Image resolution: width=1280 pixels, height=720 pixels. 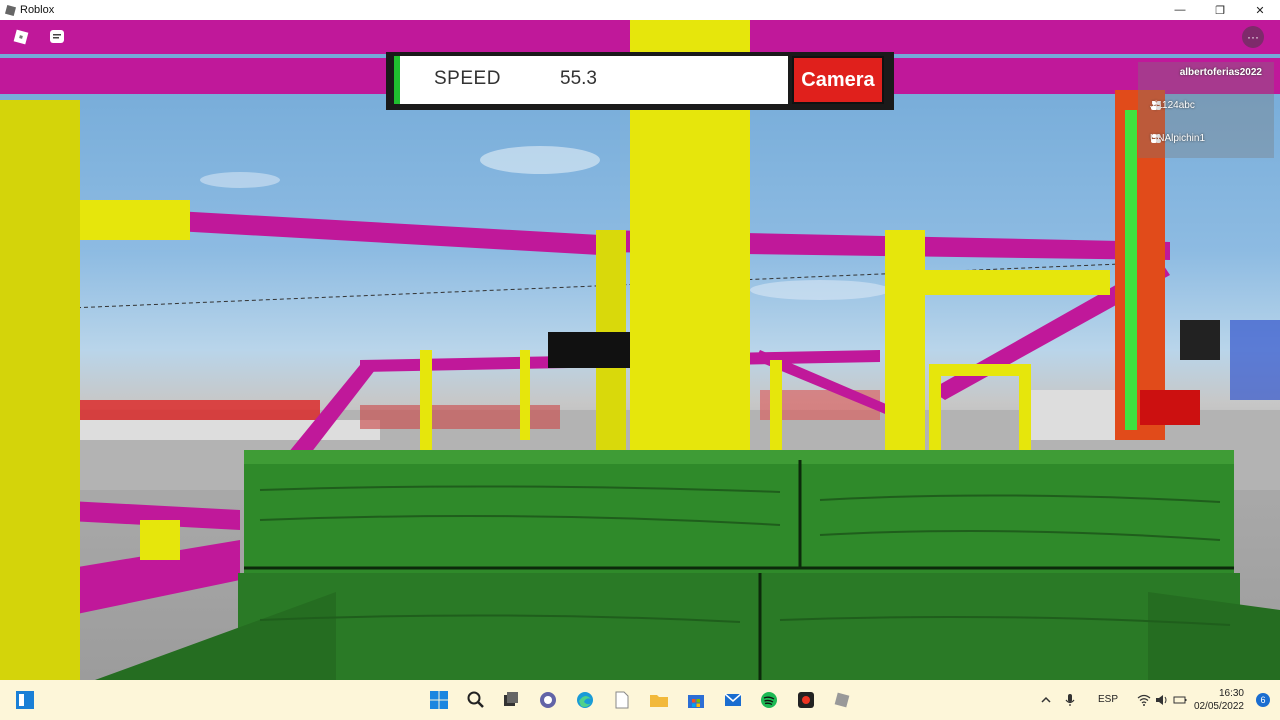 I want to click on camera-button: Camera, so click(x=838, y=80).